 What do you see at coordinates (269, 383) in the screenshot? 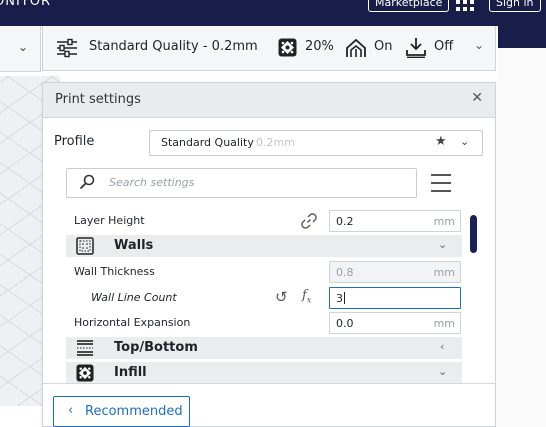
I see `panel-divider` at bounding box center [269, 383].